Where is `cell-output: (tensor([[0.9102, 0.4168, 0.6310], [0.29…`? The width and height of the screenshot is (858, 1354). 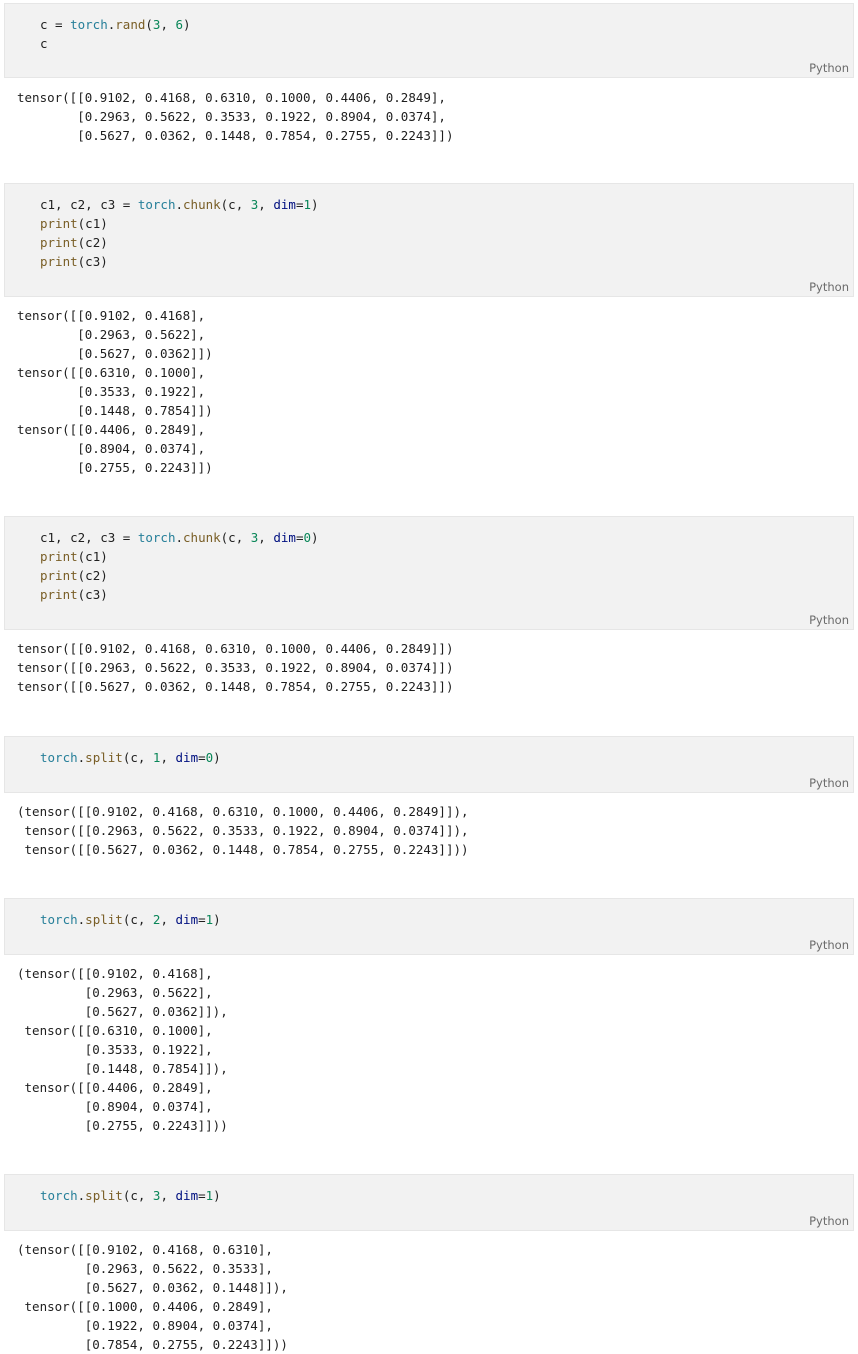
cell-output: (tensor([[0.9102, 0.4168, 0.6310], [0.29… is located at coordinates (152, 1297).